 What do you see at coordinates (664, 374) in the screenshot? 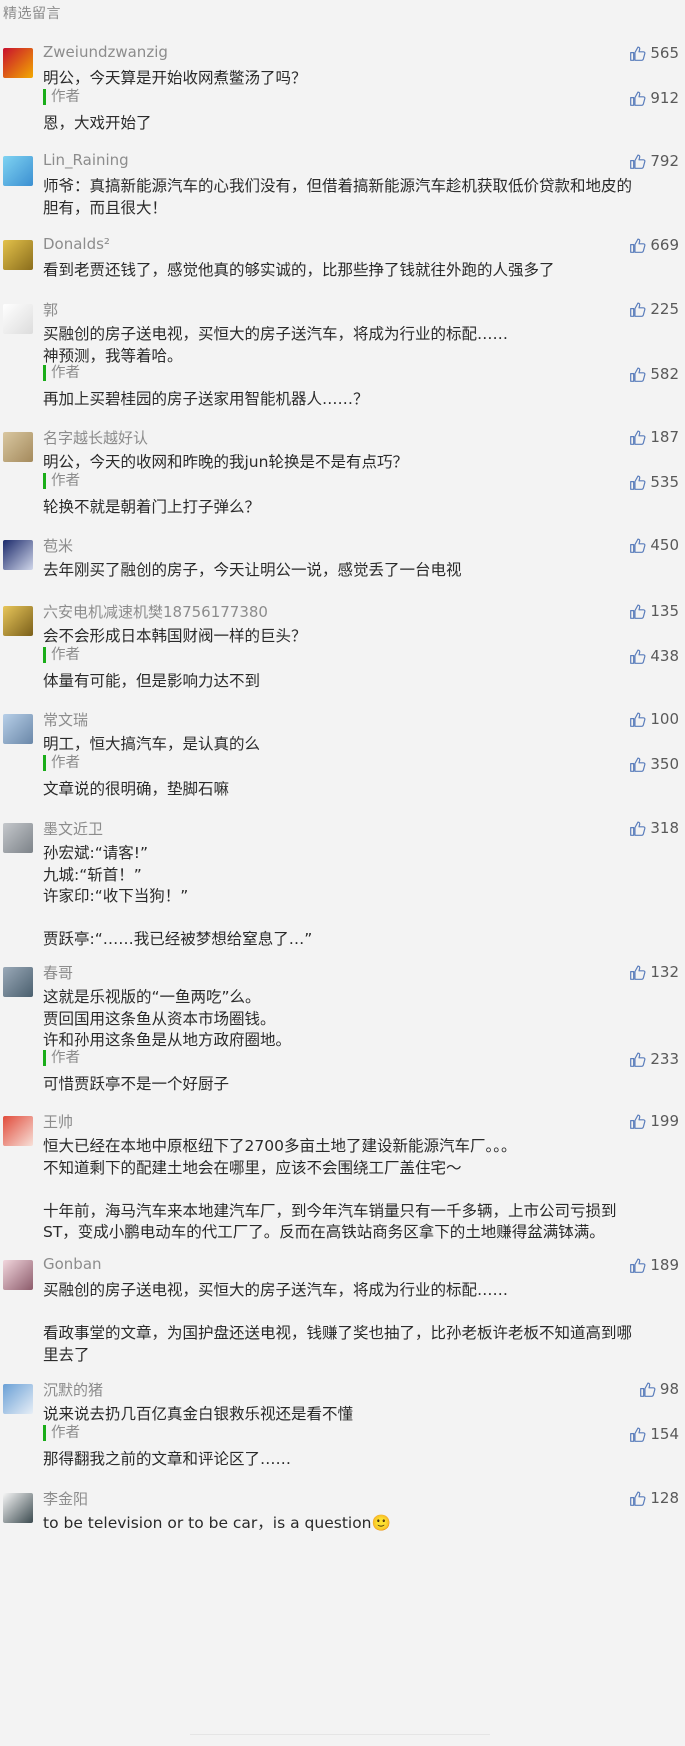
I see `like-count: 582` at bounding box center [664, 374].